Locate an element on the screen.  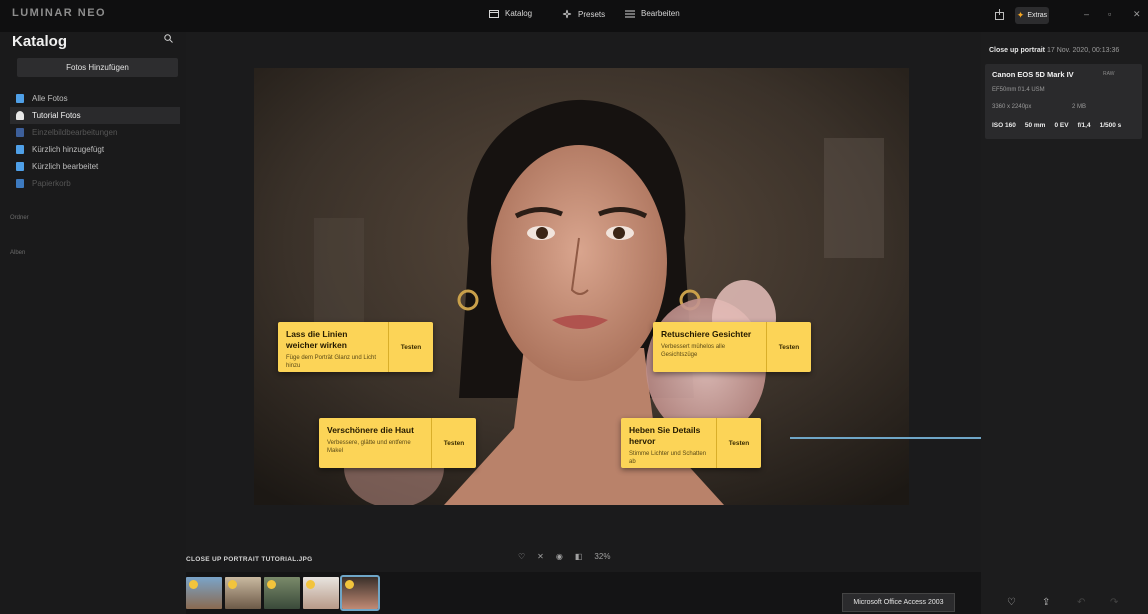
aperture: f/1,4 is located at coordinates (1084, 125).